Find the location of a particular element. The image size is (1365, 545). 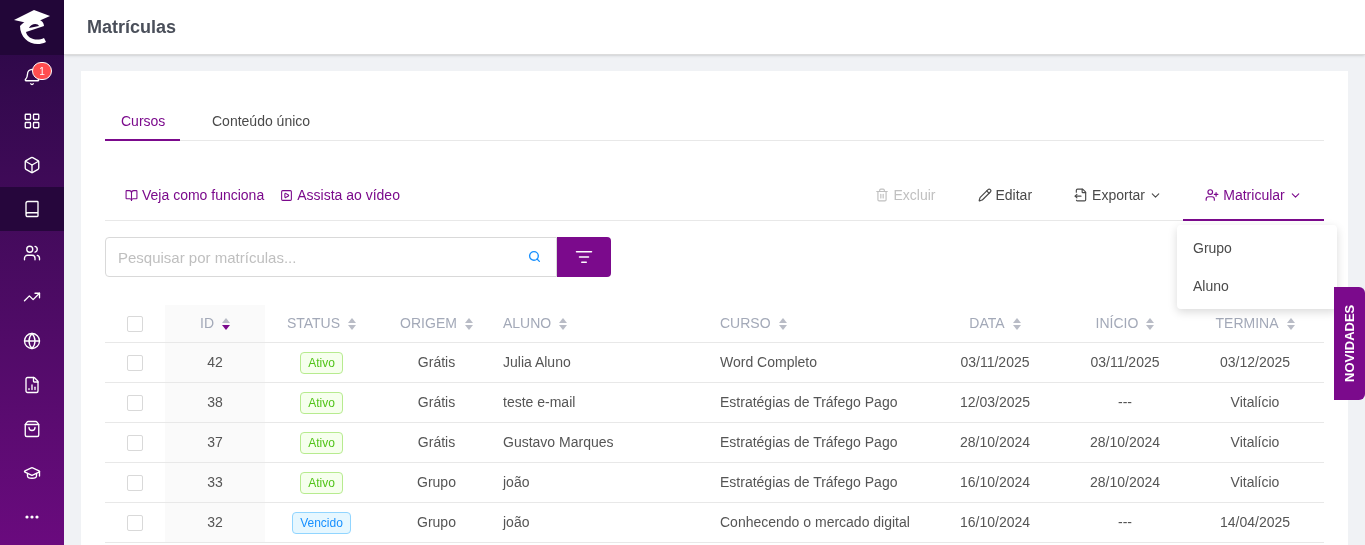

menu-item: Grupo is located at coordinates (1257, 248).